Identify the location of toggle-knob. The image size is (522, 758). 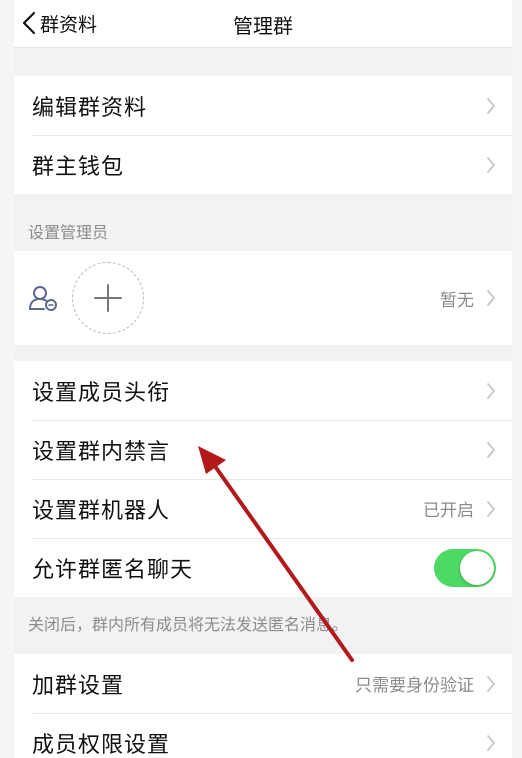
(477, 567).